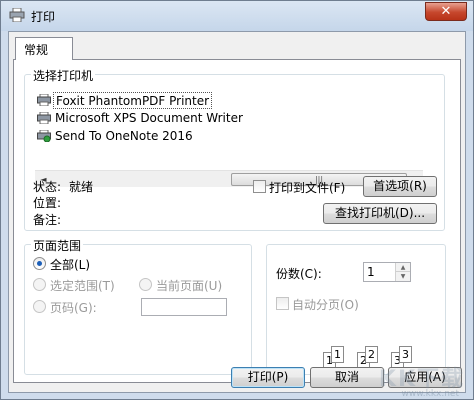  I want to click on printer-name: Foxit PhantomPDF Printer, so click(133, 100).